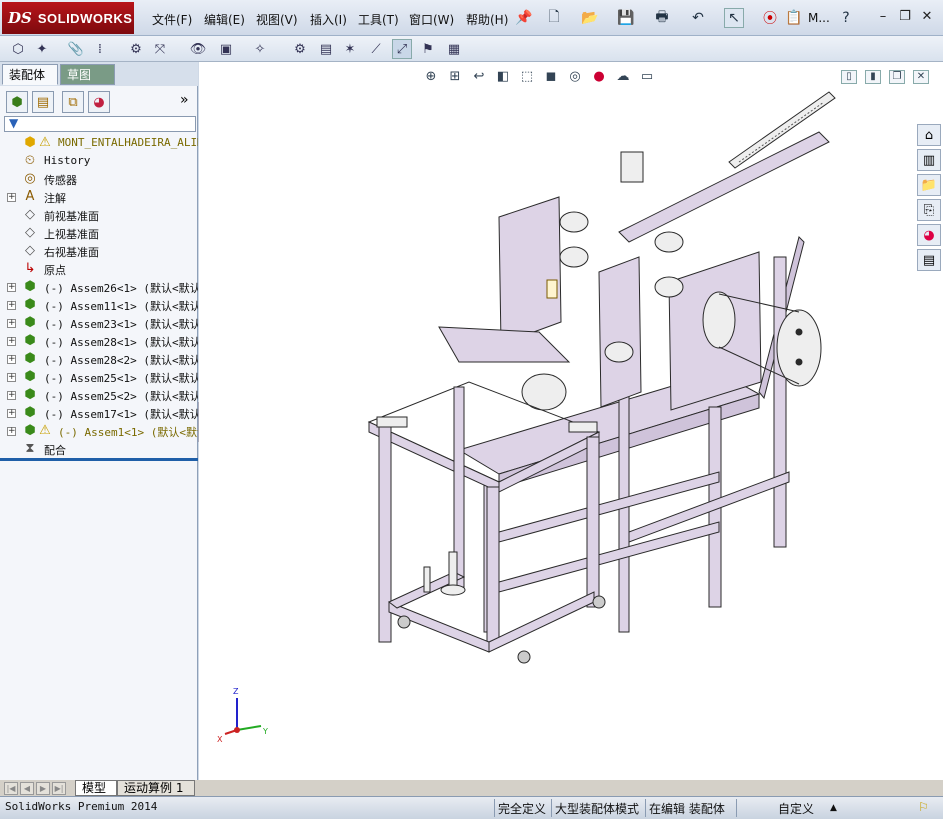  What do you see at coordinates (121, 396) in the screenshot?
I see `tree-item-label: (-) Assem25<2> (默认<默认_` at bounding box center [121, 396].